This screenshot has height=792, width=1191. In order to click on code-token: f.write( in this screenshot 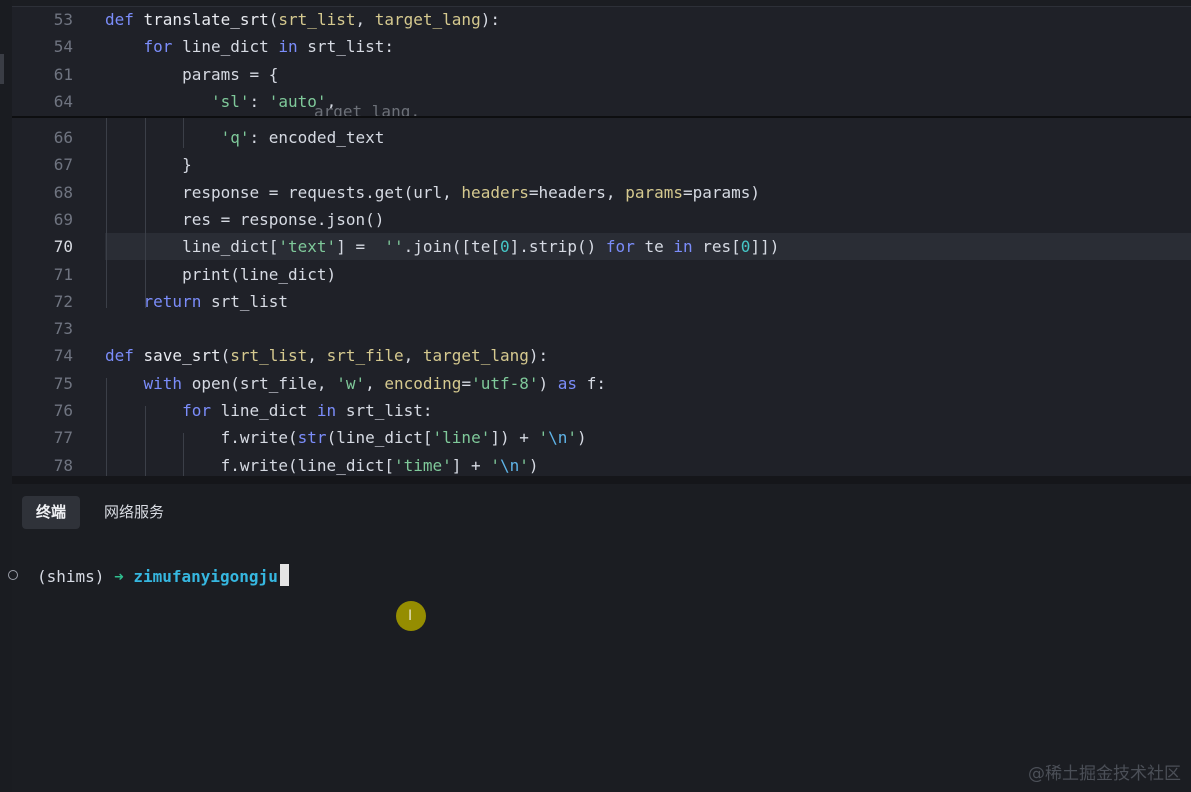, I will do `click(201, 438)`.